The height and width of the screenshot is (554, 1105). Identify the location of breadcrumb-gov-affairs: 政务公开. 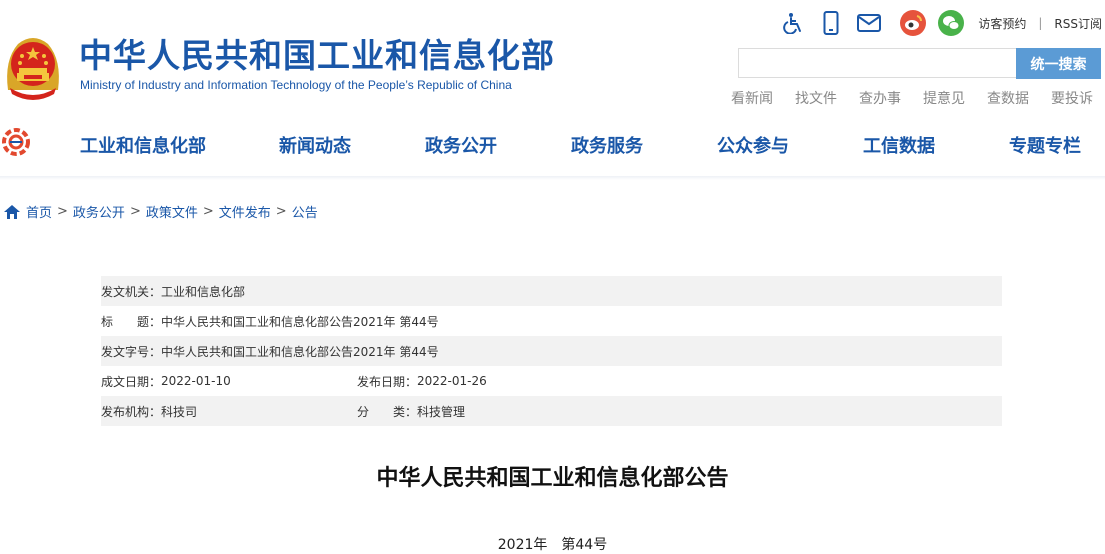
(99, 211).